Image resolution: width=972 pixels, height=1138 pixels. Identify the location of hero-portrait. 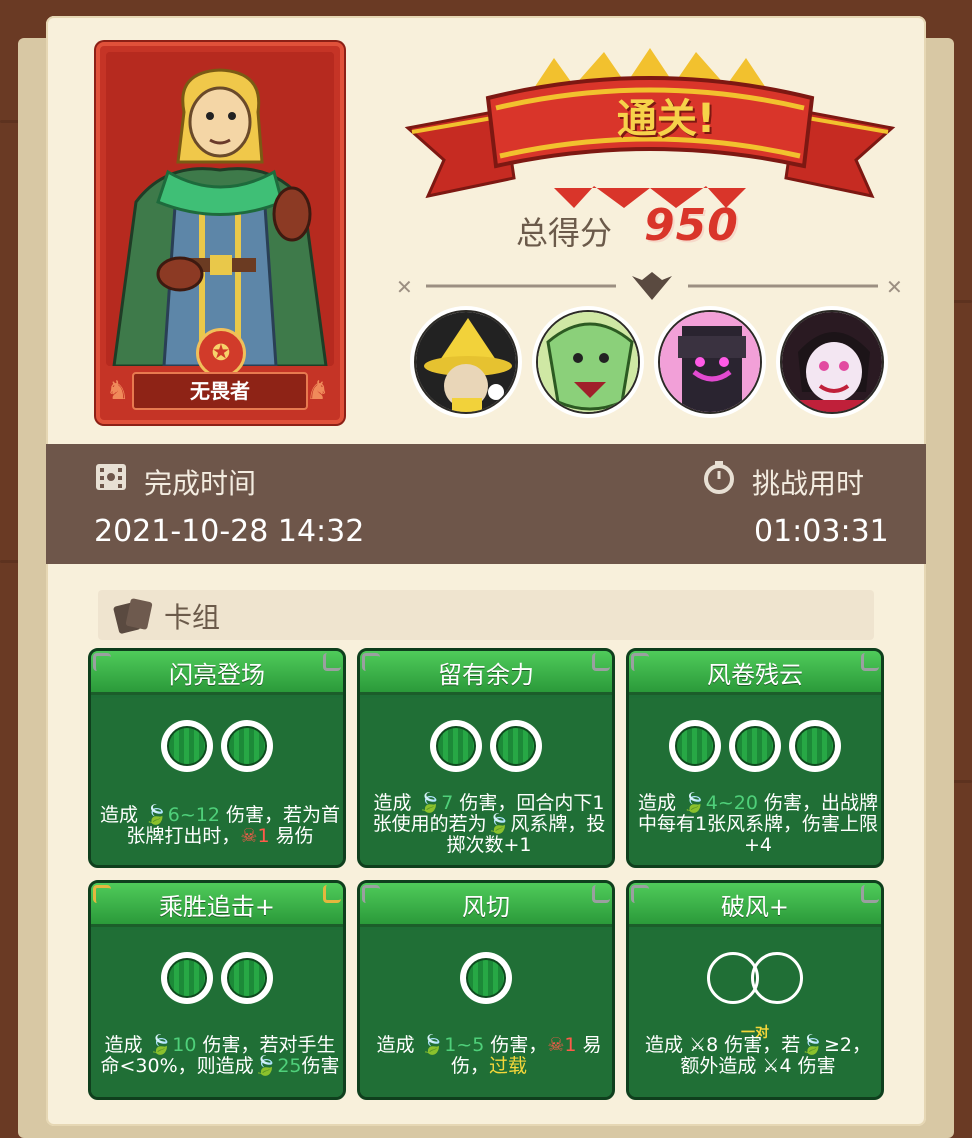
(220, 209).